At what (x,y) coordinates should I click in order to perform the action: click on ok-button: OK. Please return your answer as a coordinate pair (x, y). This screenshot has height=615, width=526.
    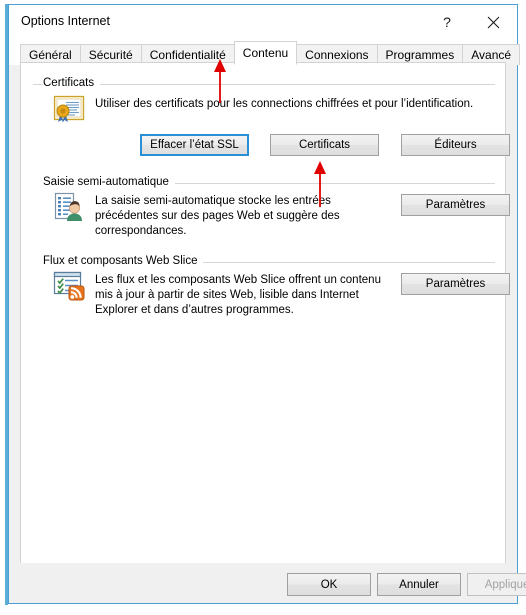
    Looking at the image, I should click on (329, 584).